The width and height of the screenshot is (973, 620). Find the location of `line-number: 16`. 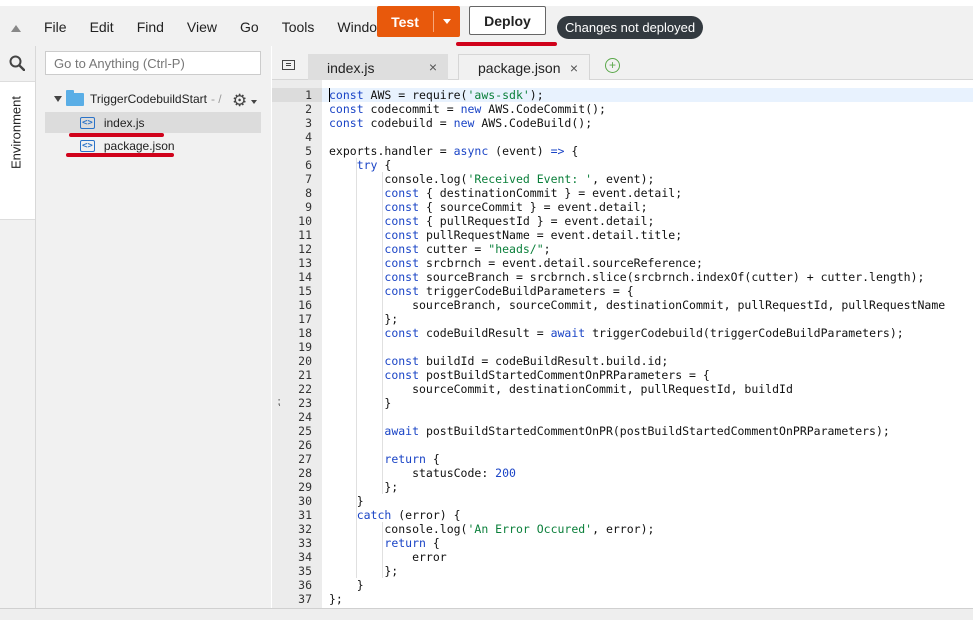

line-number: 16 is located at coordinates (305, 305).